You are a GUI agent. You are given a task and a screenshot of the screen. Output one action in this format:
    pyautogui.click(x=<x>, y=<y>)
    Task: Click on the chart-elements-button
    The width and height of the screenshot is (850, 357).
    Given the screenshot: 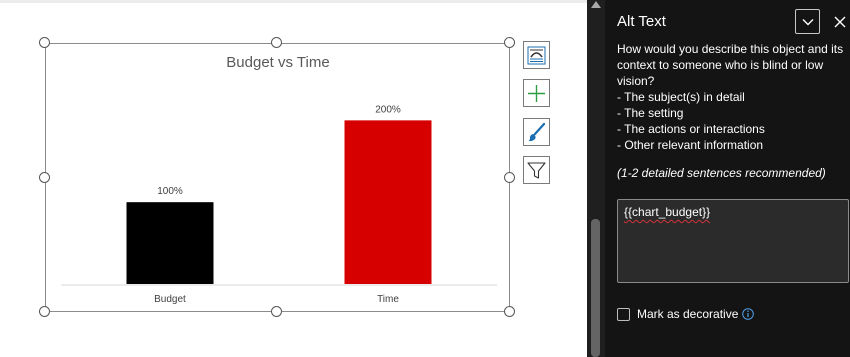 What is the action you would take?
    pyautogui.click(x=536, y=93)
    